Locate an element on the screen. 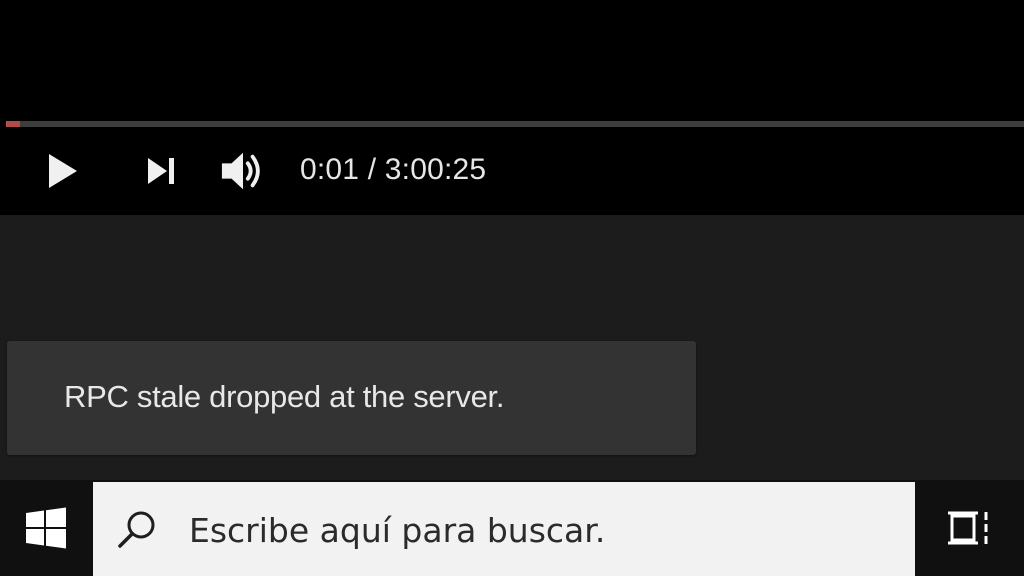 The image size is (1024, 576). start-button is located at coordinates (46, 528).